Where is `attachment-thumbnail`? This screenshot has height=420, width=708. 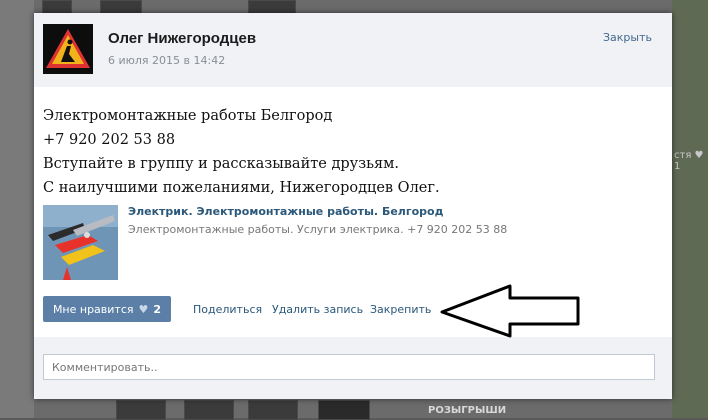 attachment-thumbnail is located at coordinates (80, 242).